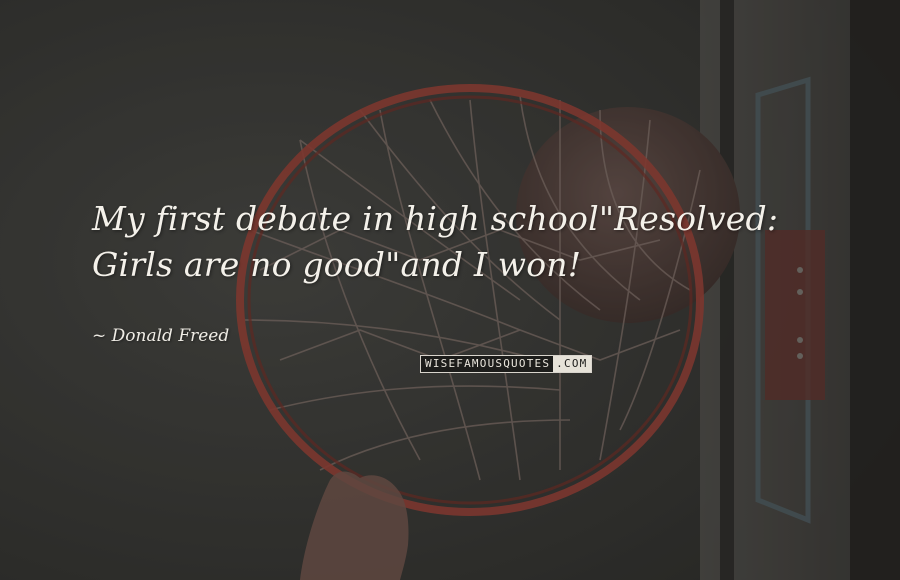 This screenshot has height=580, width=900. Describe the element at coordinates (572, 364) in the screenshot. I see `watermark-domain: .COM` at that location.